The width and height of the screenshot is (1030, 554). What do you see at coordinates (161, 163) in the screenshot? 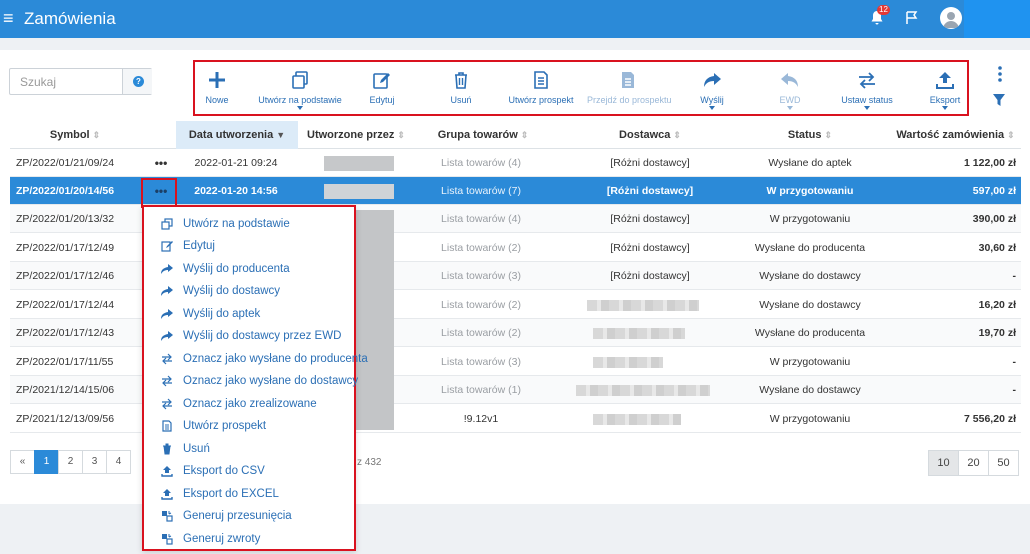
I see `row-actions-button: •••` at bounding box center [161, 163].